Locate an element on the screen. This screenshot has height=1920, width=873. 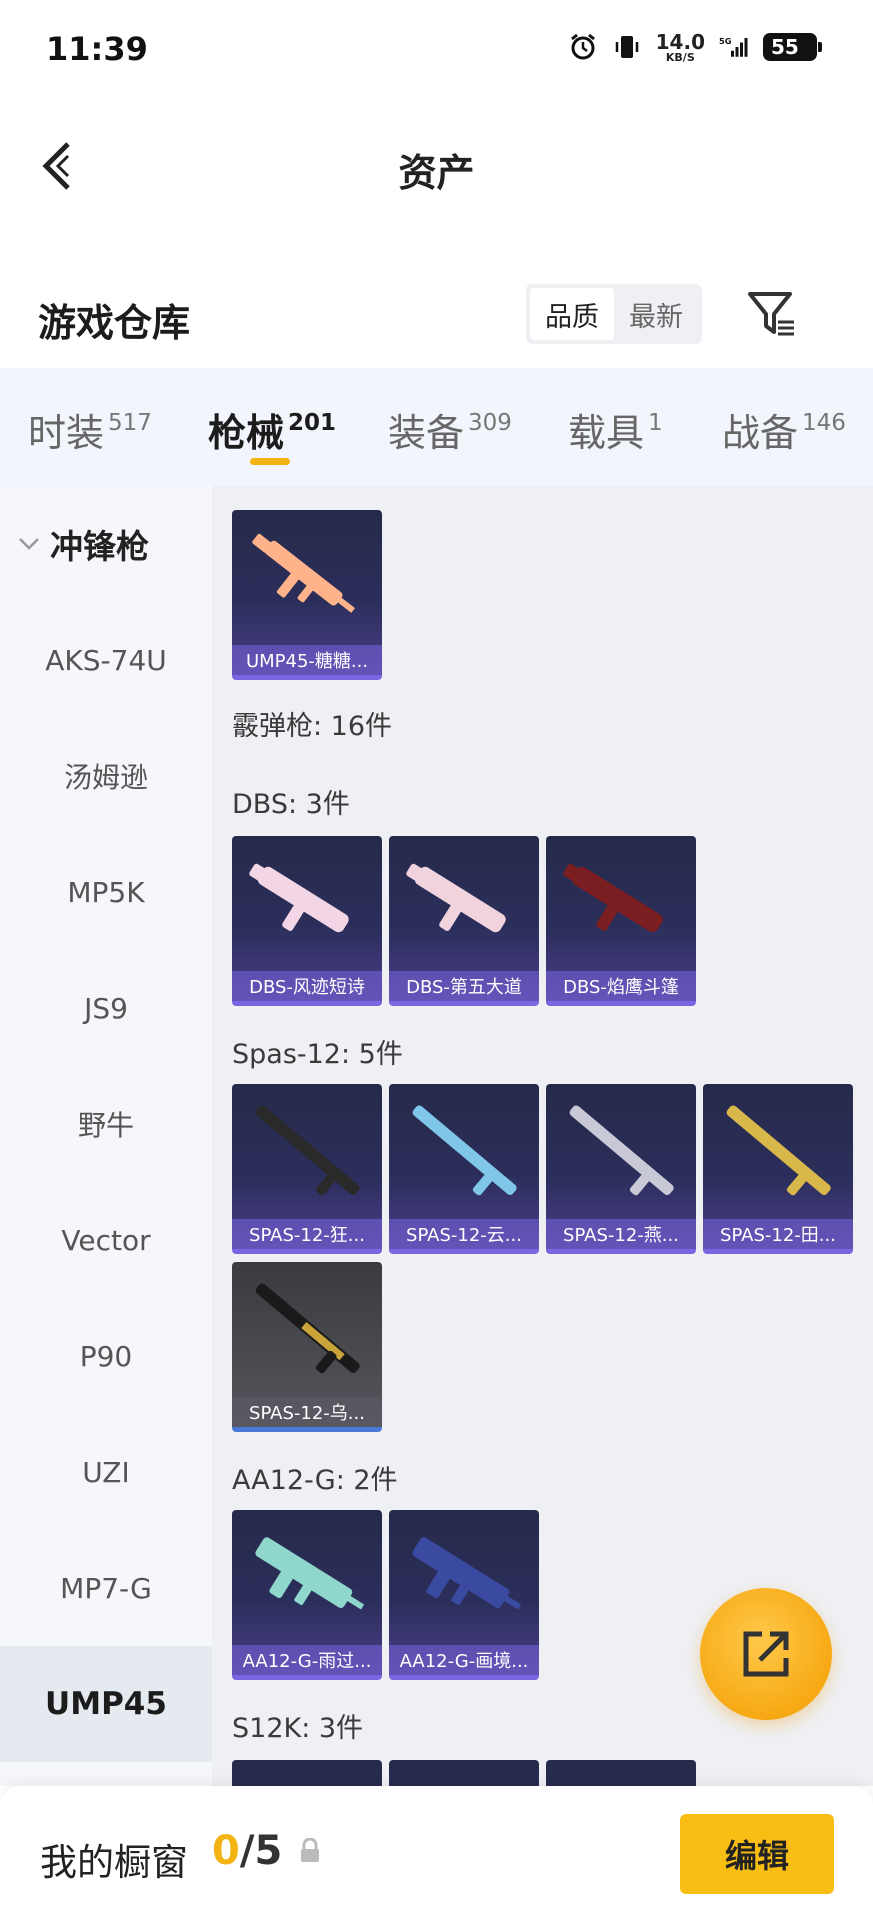
tab-vehicles: 载具 1 is located at coordinates (615, 429).